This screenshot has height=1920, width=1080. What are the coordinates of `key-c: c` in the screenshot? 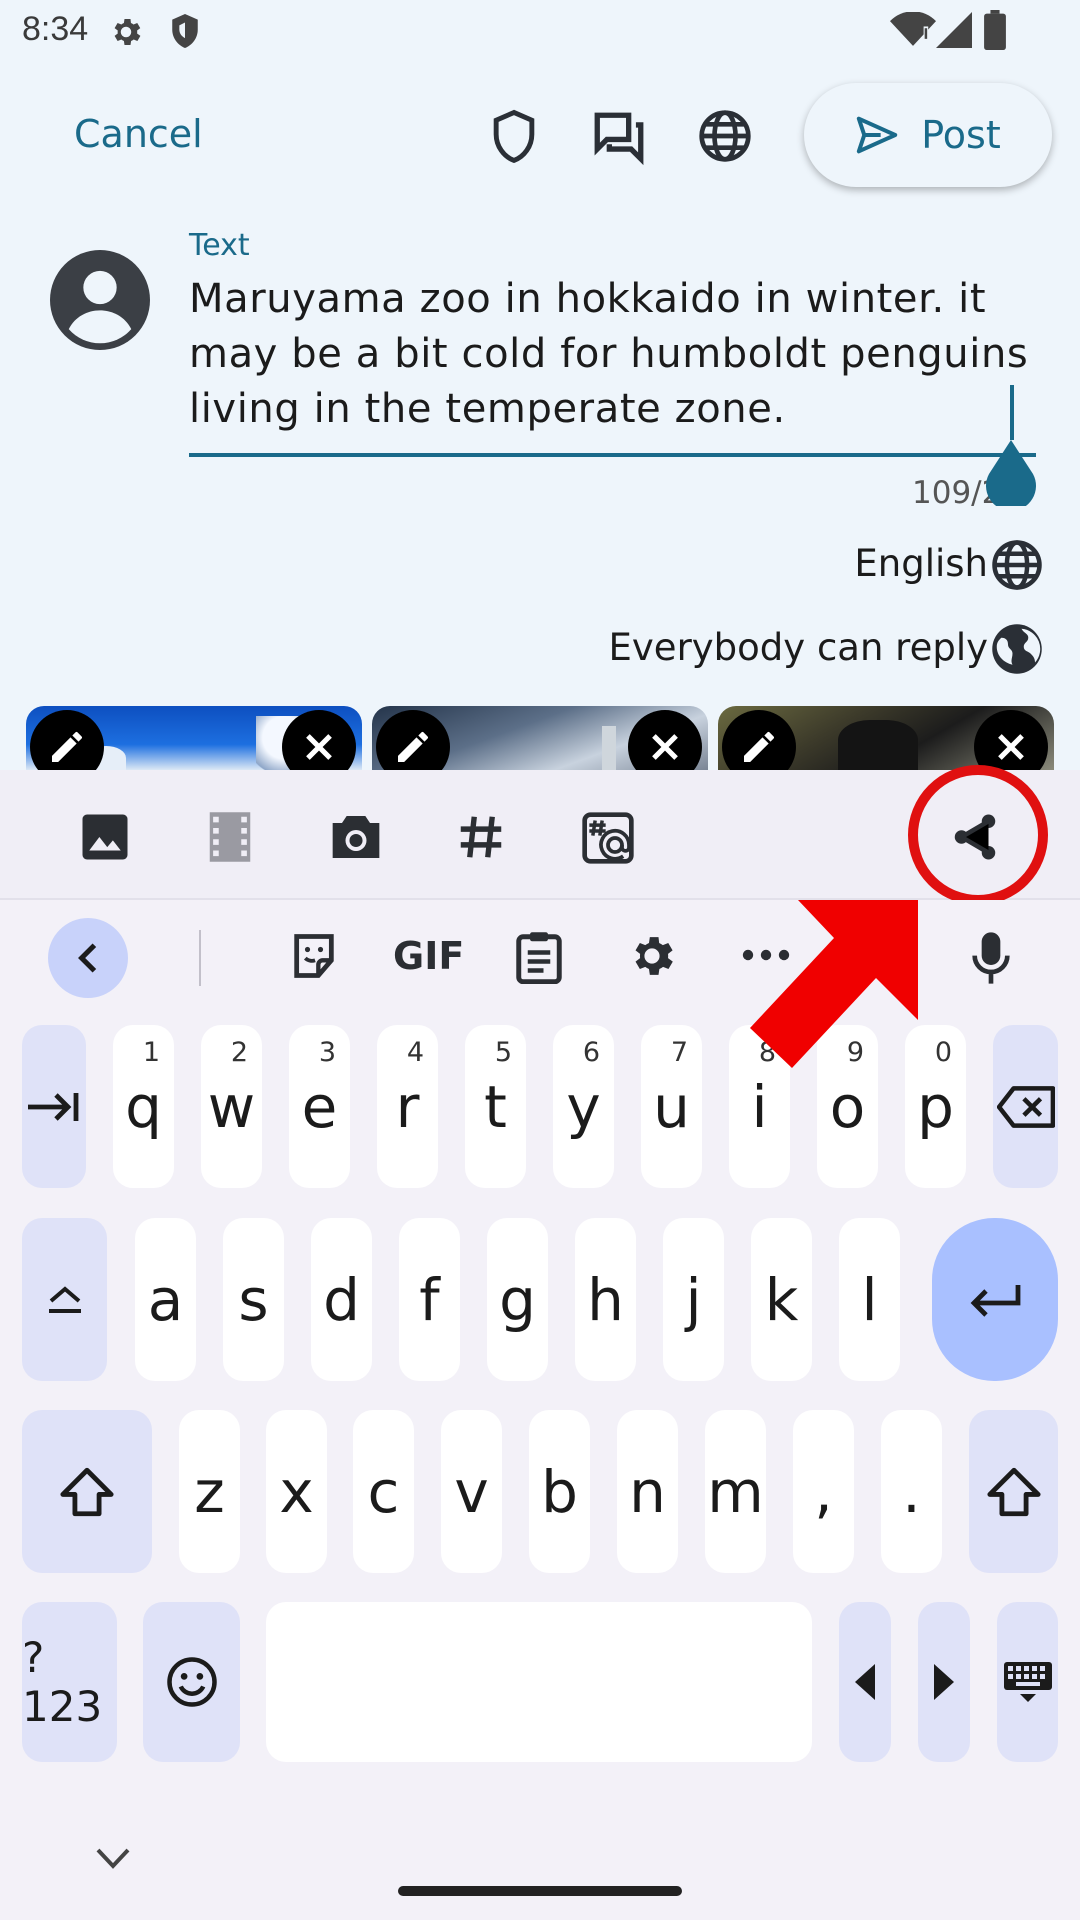 It's located at (383, 1491).